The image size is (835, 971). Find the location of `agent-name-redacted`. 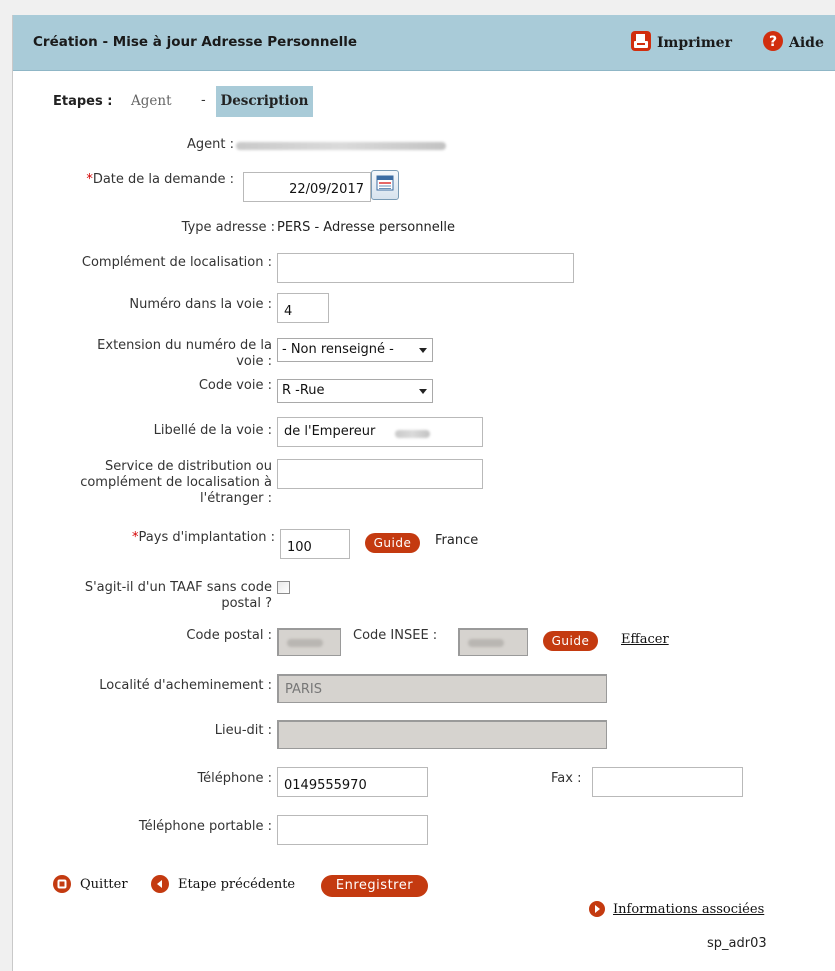

agent-name-redacted is located at coordinates (341, 146).